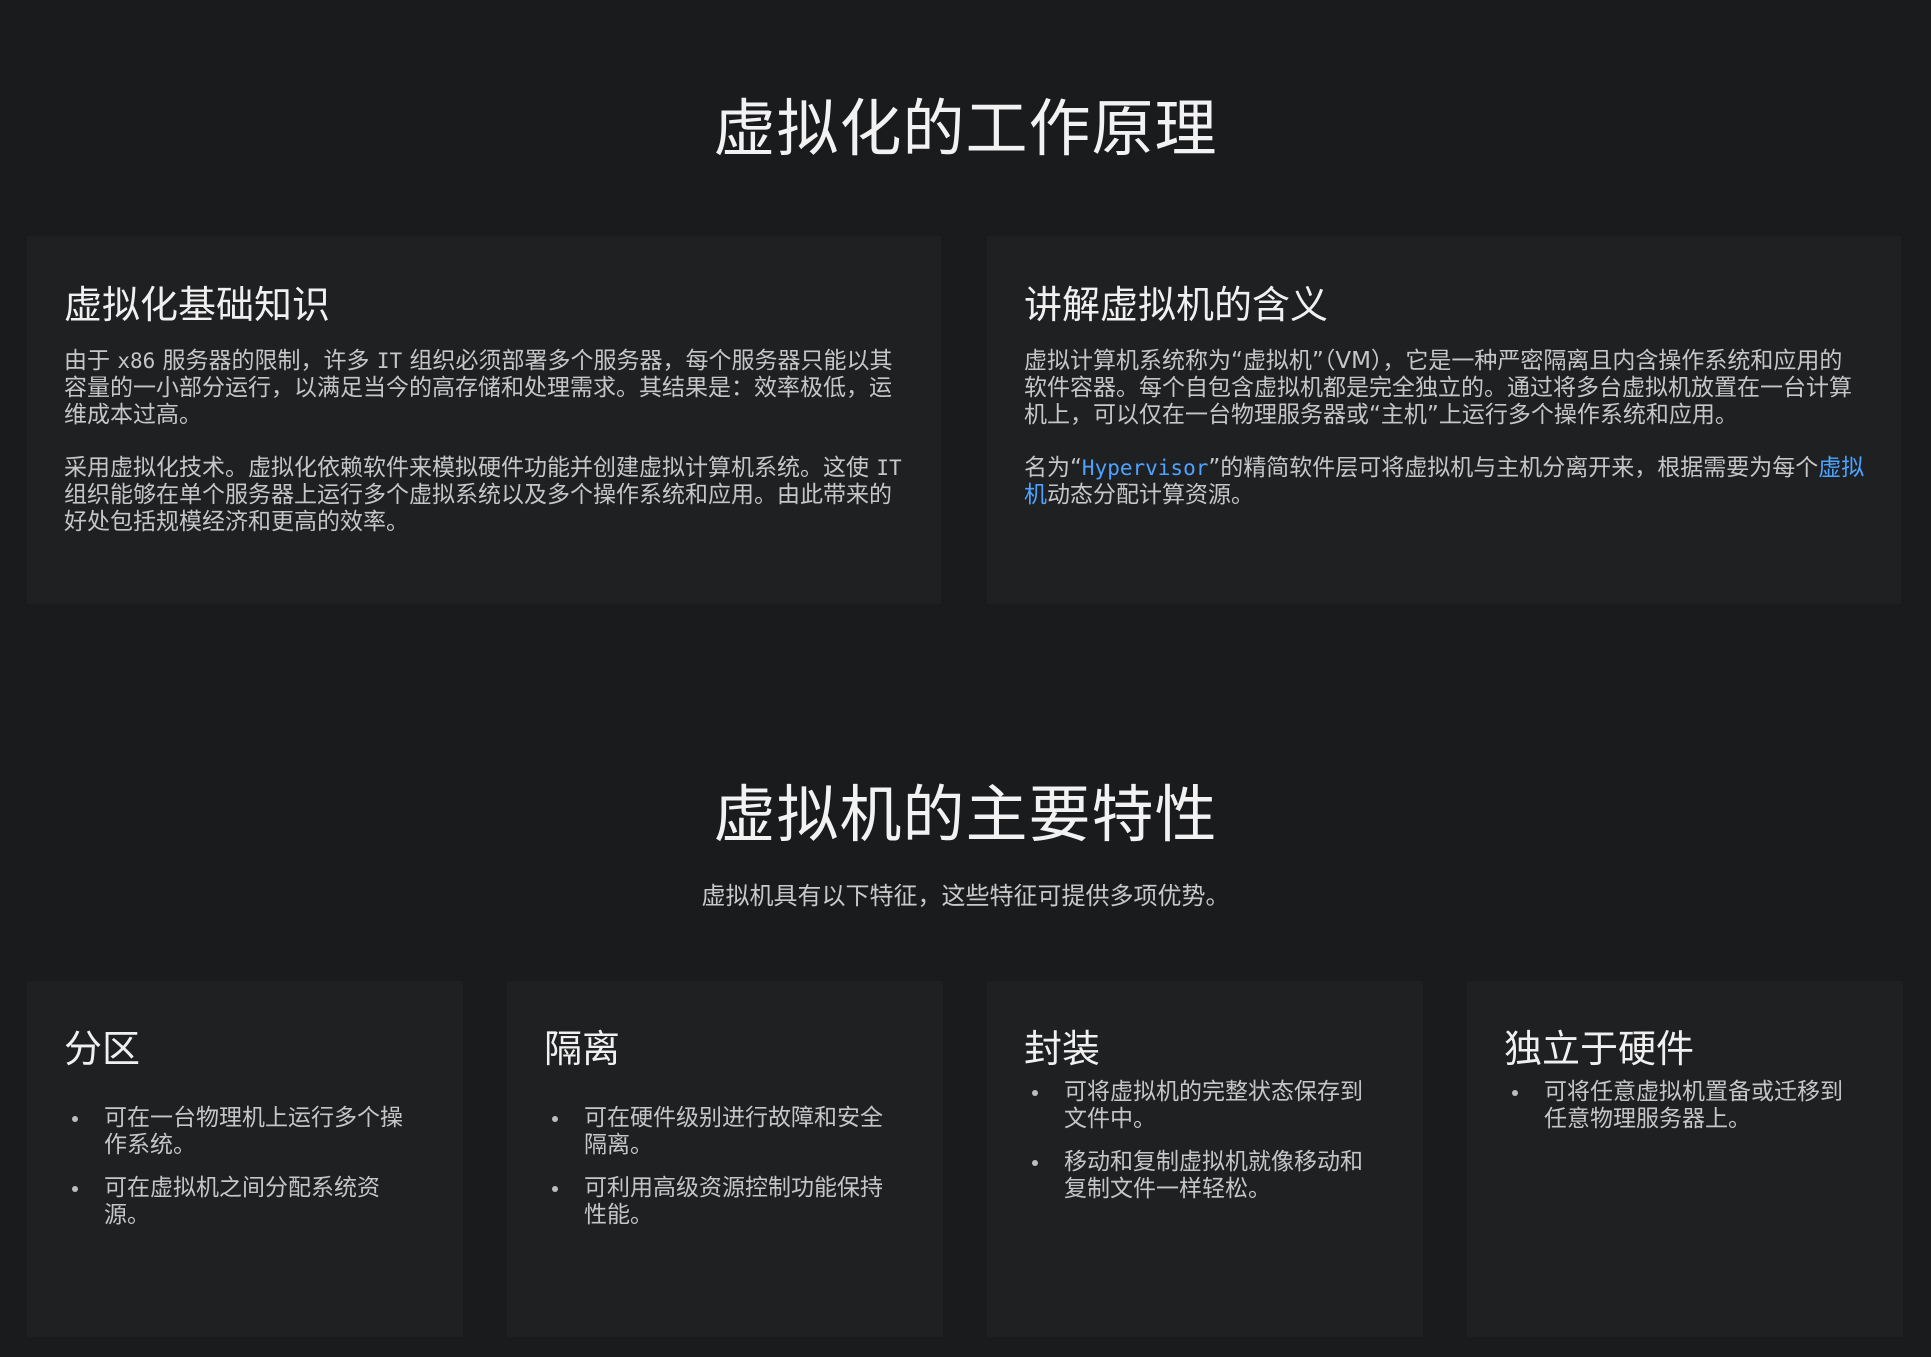  I want to click on feature-card-isolation: 隔离 可在硬件级别进行故障和安全隔离。 可利用高级资源控制功能保持性能。, so click(725, 1159).